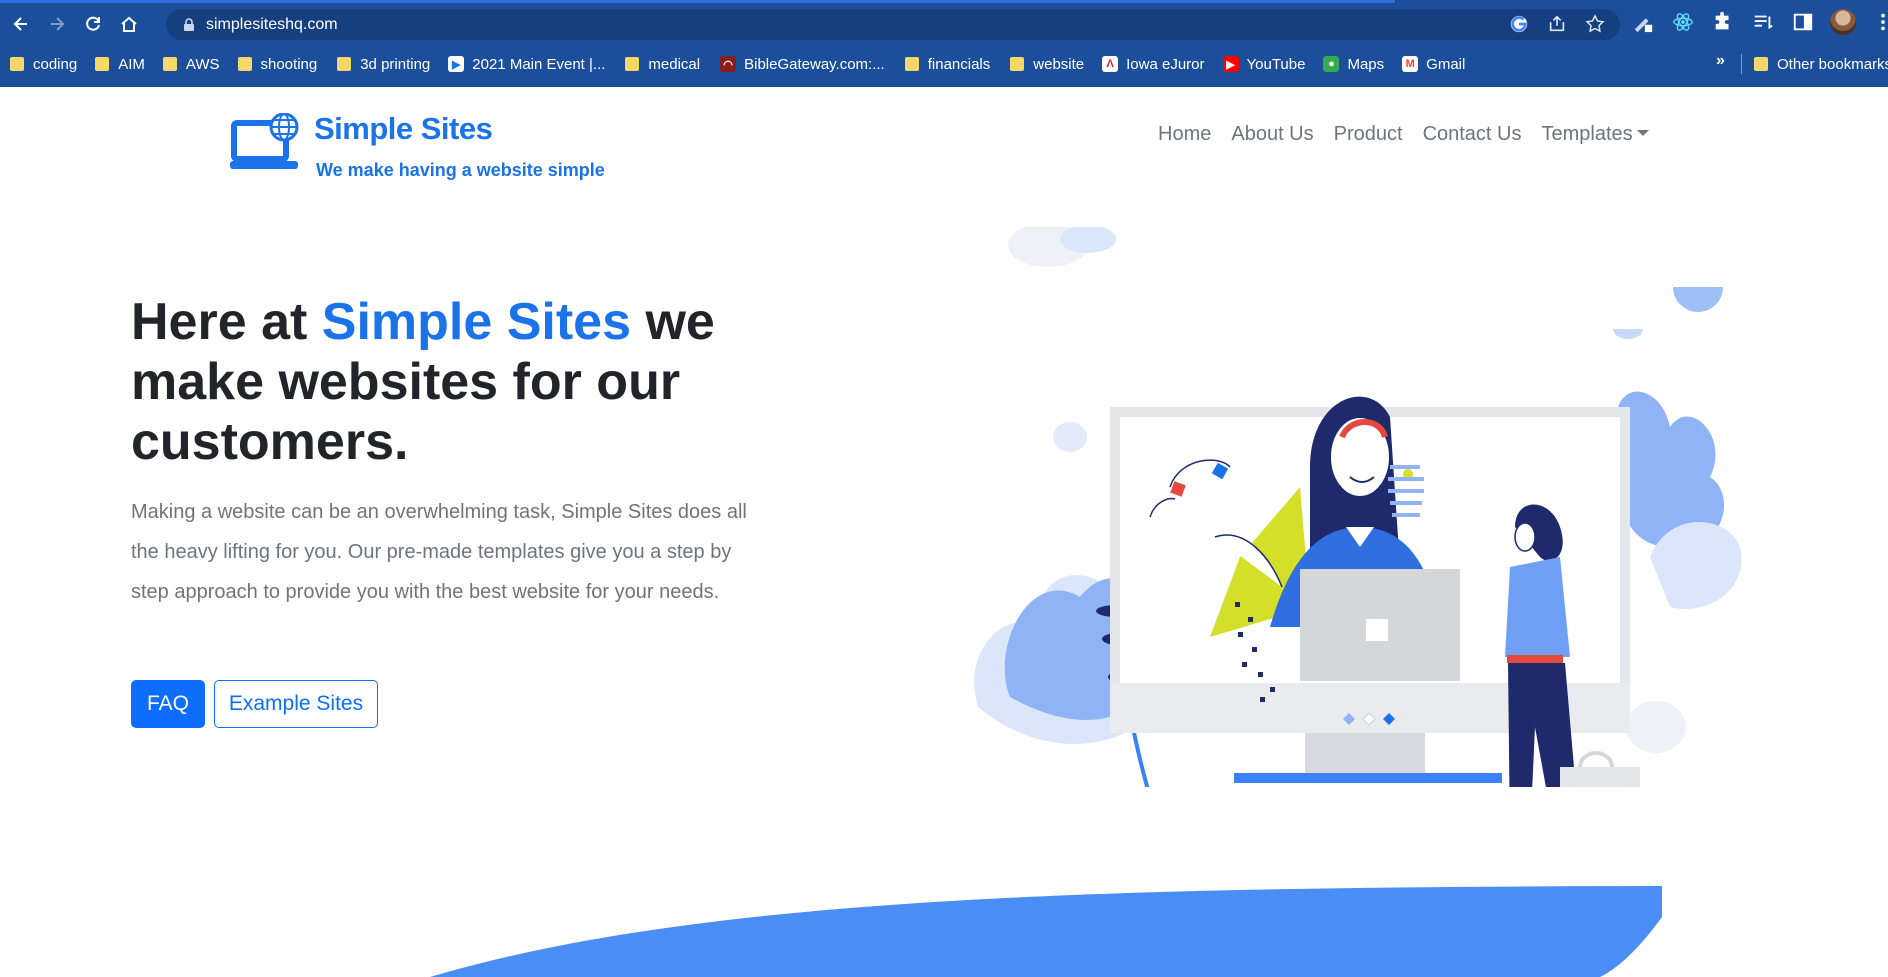  Describe the element at coordinates (1165, 64) in the screenshot. I see `bookmark-label: Iowa eJuror` at that location.